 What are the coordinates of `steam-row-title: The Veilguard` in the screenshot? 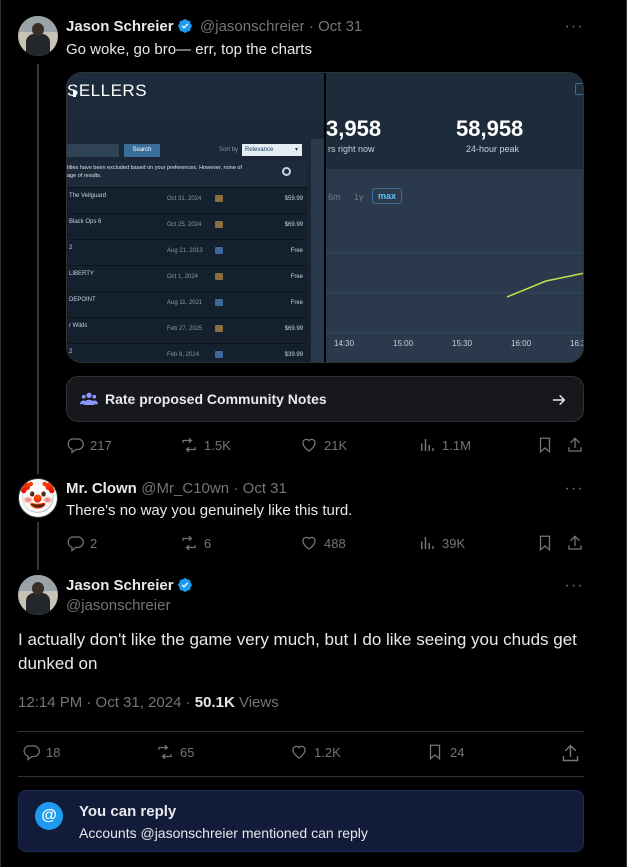 It's located at (88, 196).